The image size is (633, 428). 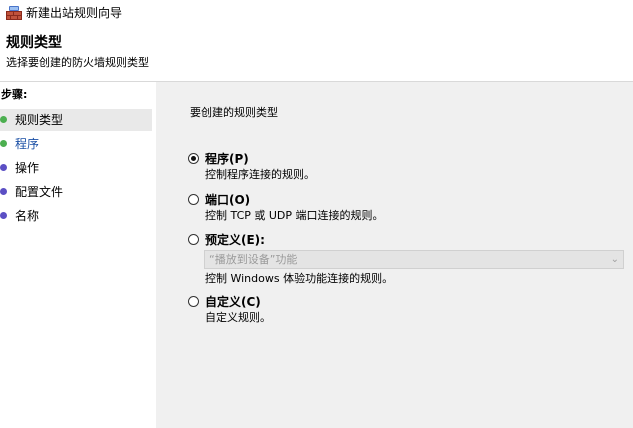 I want to click on step-profile: 配置文件, so click(x=76, y=192).